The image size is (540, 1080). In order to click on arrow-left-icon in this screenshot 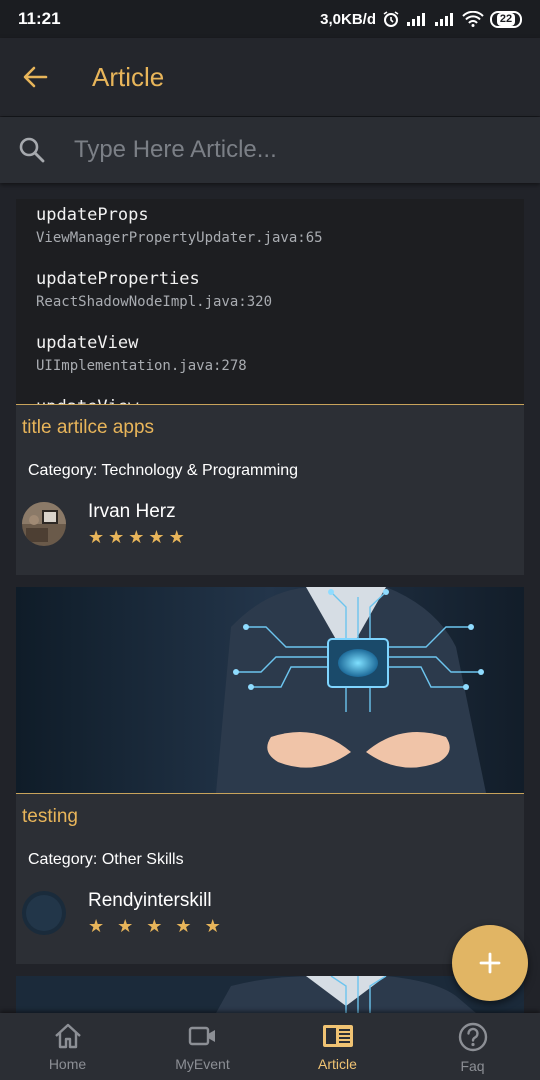, I will do `click(35, 77)`.